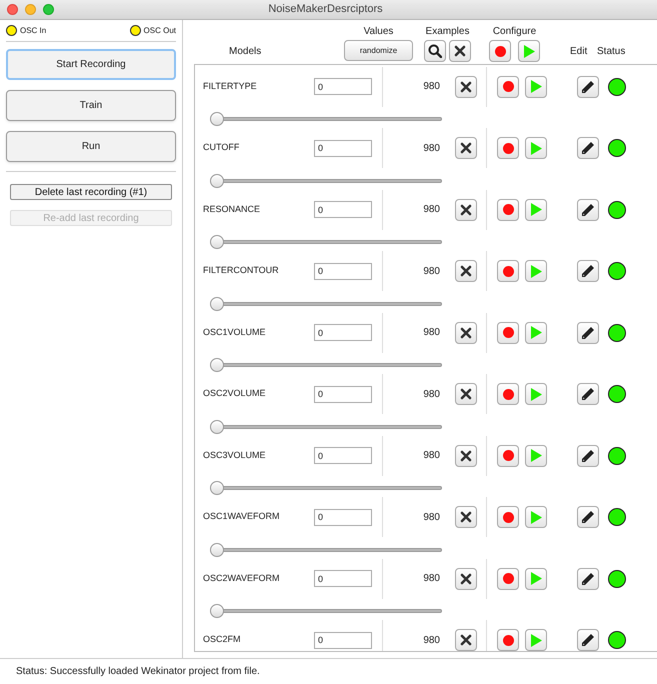  I want to click on close-window-button, so click(12, 9).